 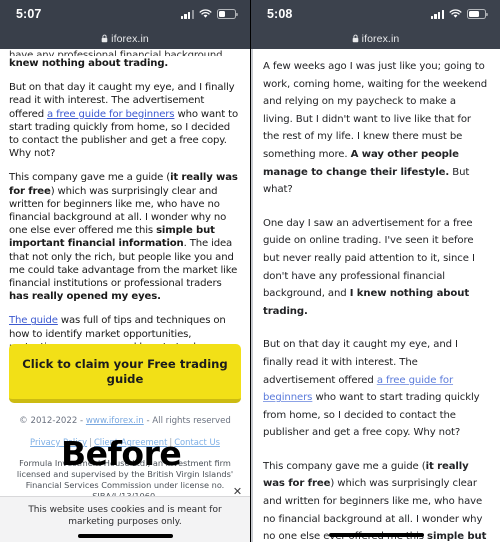 What do you see at coordinates (375, 14) in the screenshot?
I see `status-bar-right: 5:08` at bounding box center [375, 14].